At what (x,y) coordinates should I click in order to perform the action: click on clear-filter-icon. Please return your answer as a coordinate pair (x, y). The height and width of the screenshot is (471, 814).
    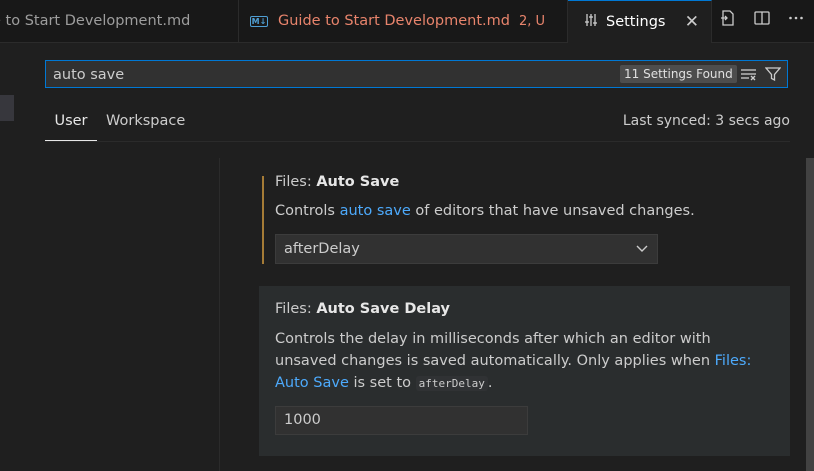
    Looking at the image, I should click on (749, 74).